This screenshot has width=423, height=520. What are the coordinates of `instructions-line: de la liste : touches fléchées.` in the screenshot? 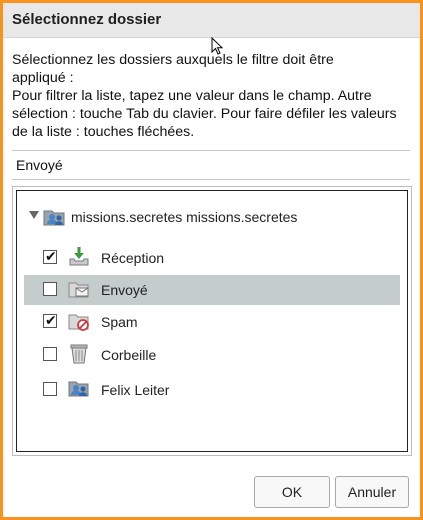 It's located at (103, 132).